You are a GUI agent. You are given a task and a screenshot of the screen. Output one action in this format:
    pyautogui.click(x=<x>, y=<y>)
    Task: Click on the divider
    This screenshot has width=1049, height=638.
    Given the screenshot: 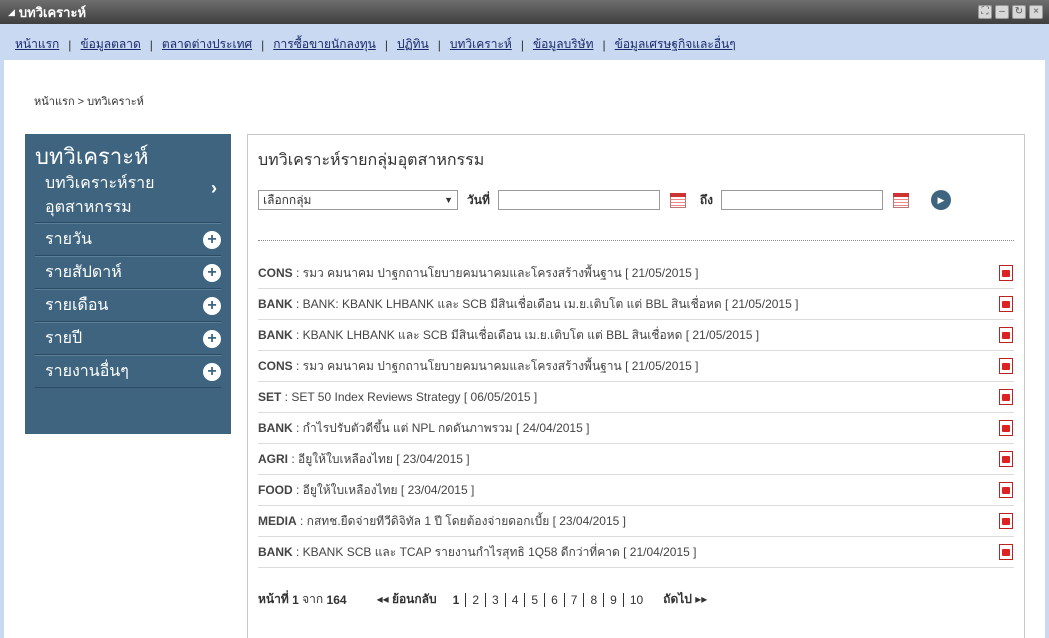 What is the action you would take?
    pyautogui.click(x=636, y=240)
    